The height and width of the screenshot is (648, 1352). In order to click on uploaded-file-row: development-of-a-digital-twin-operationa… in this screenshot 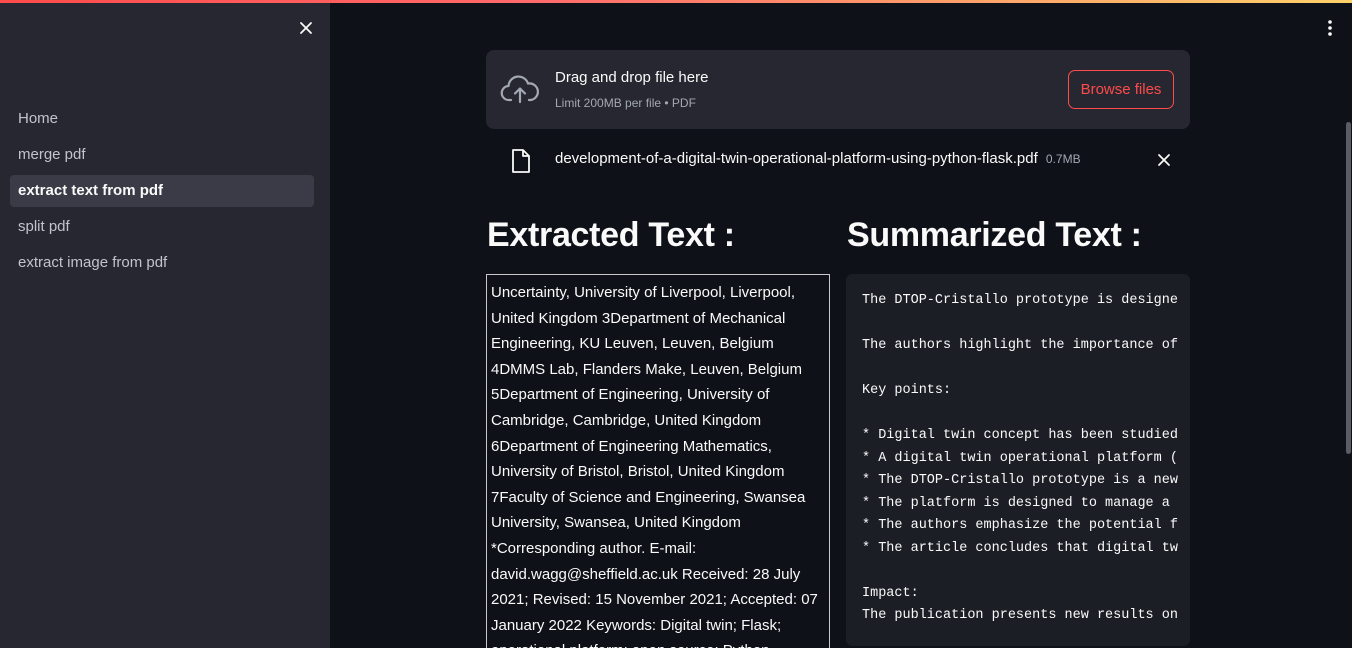, I will do `click(838, 160)`.